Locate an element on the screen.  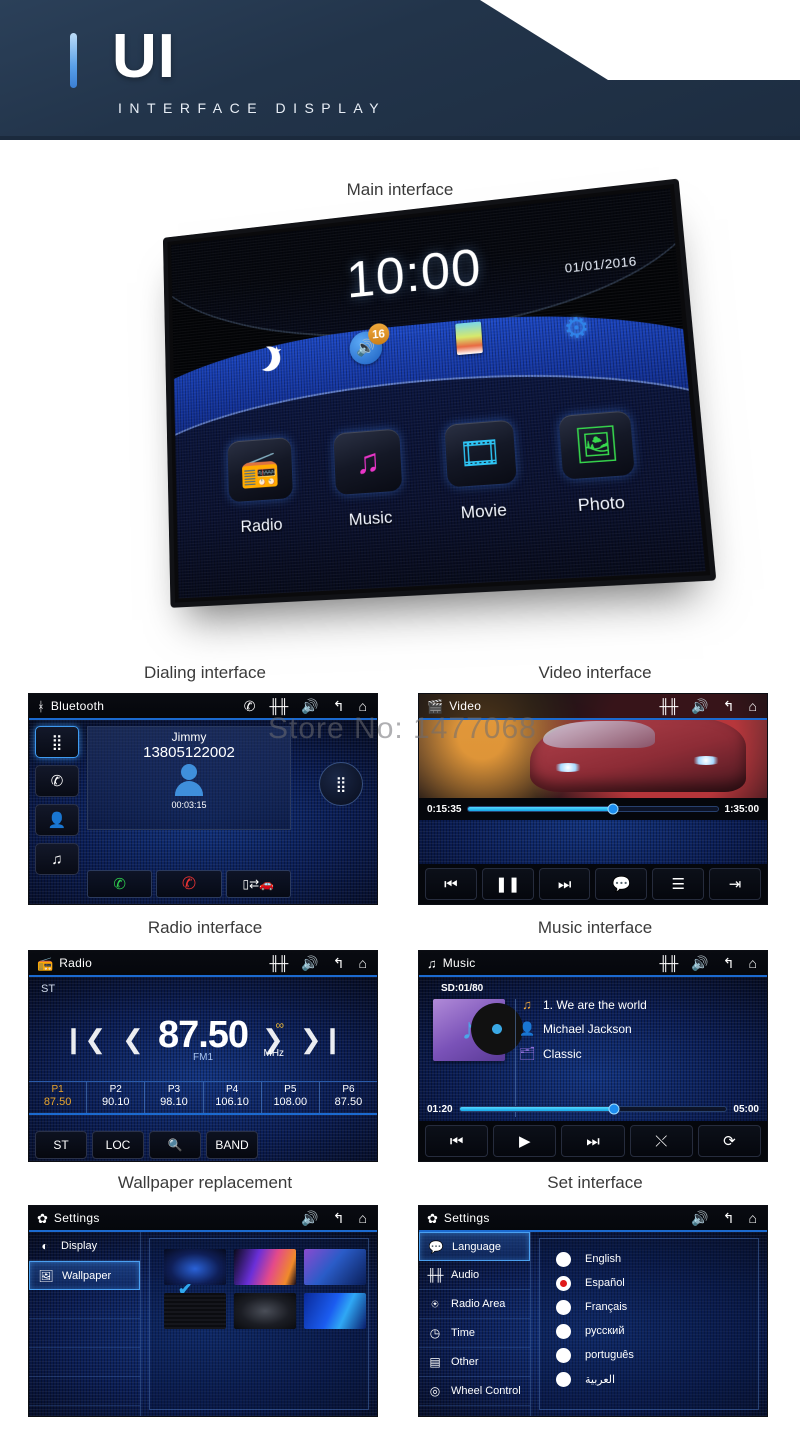
preset-button: P3 98.10 is located at coordinates (174, 1097).